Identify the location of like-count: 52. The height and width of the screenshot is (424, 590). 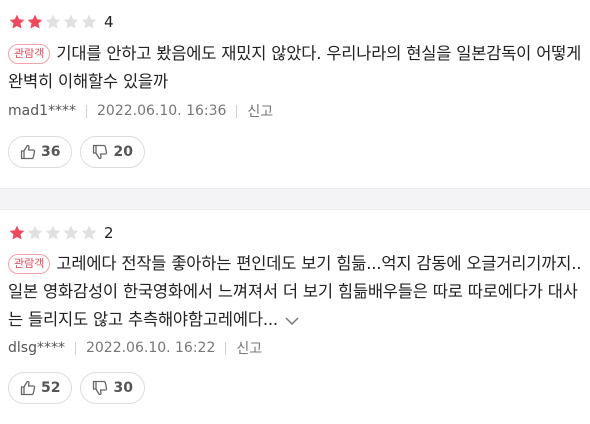
(51, 388).